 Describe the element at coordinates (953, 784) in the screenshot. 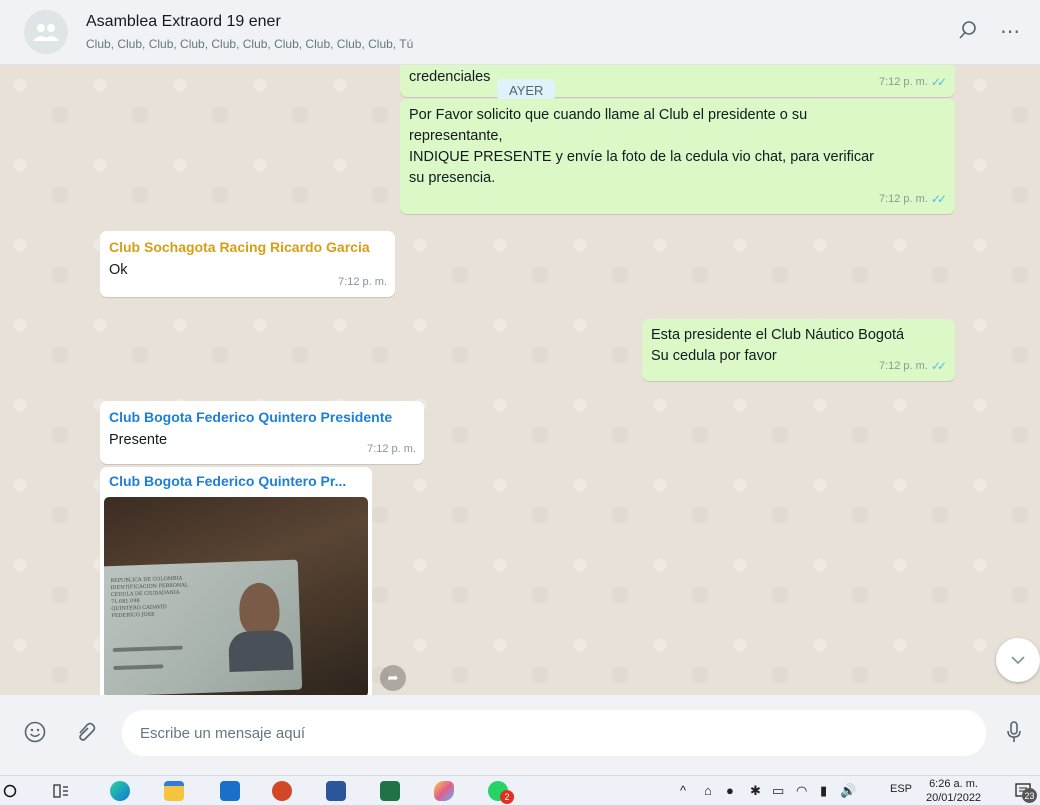

I see `clock-time: 6:26 a. m.` at that location.